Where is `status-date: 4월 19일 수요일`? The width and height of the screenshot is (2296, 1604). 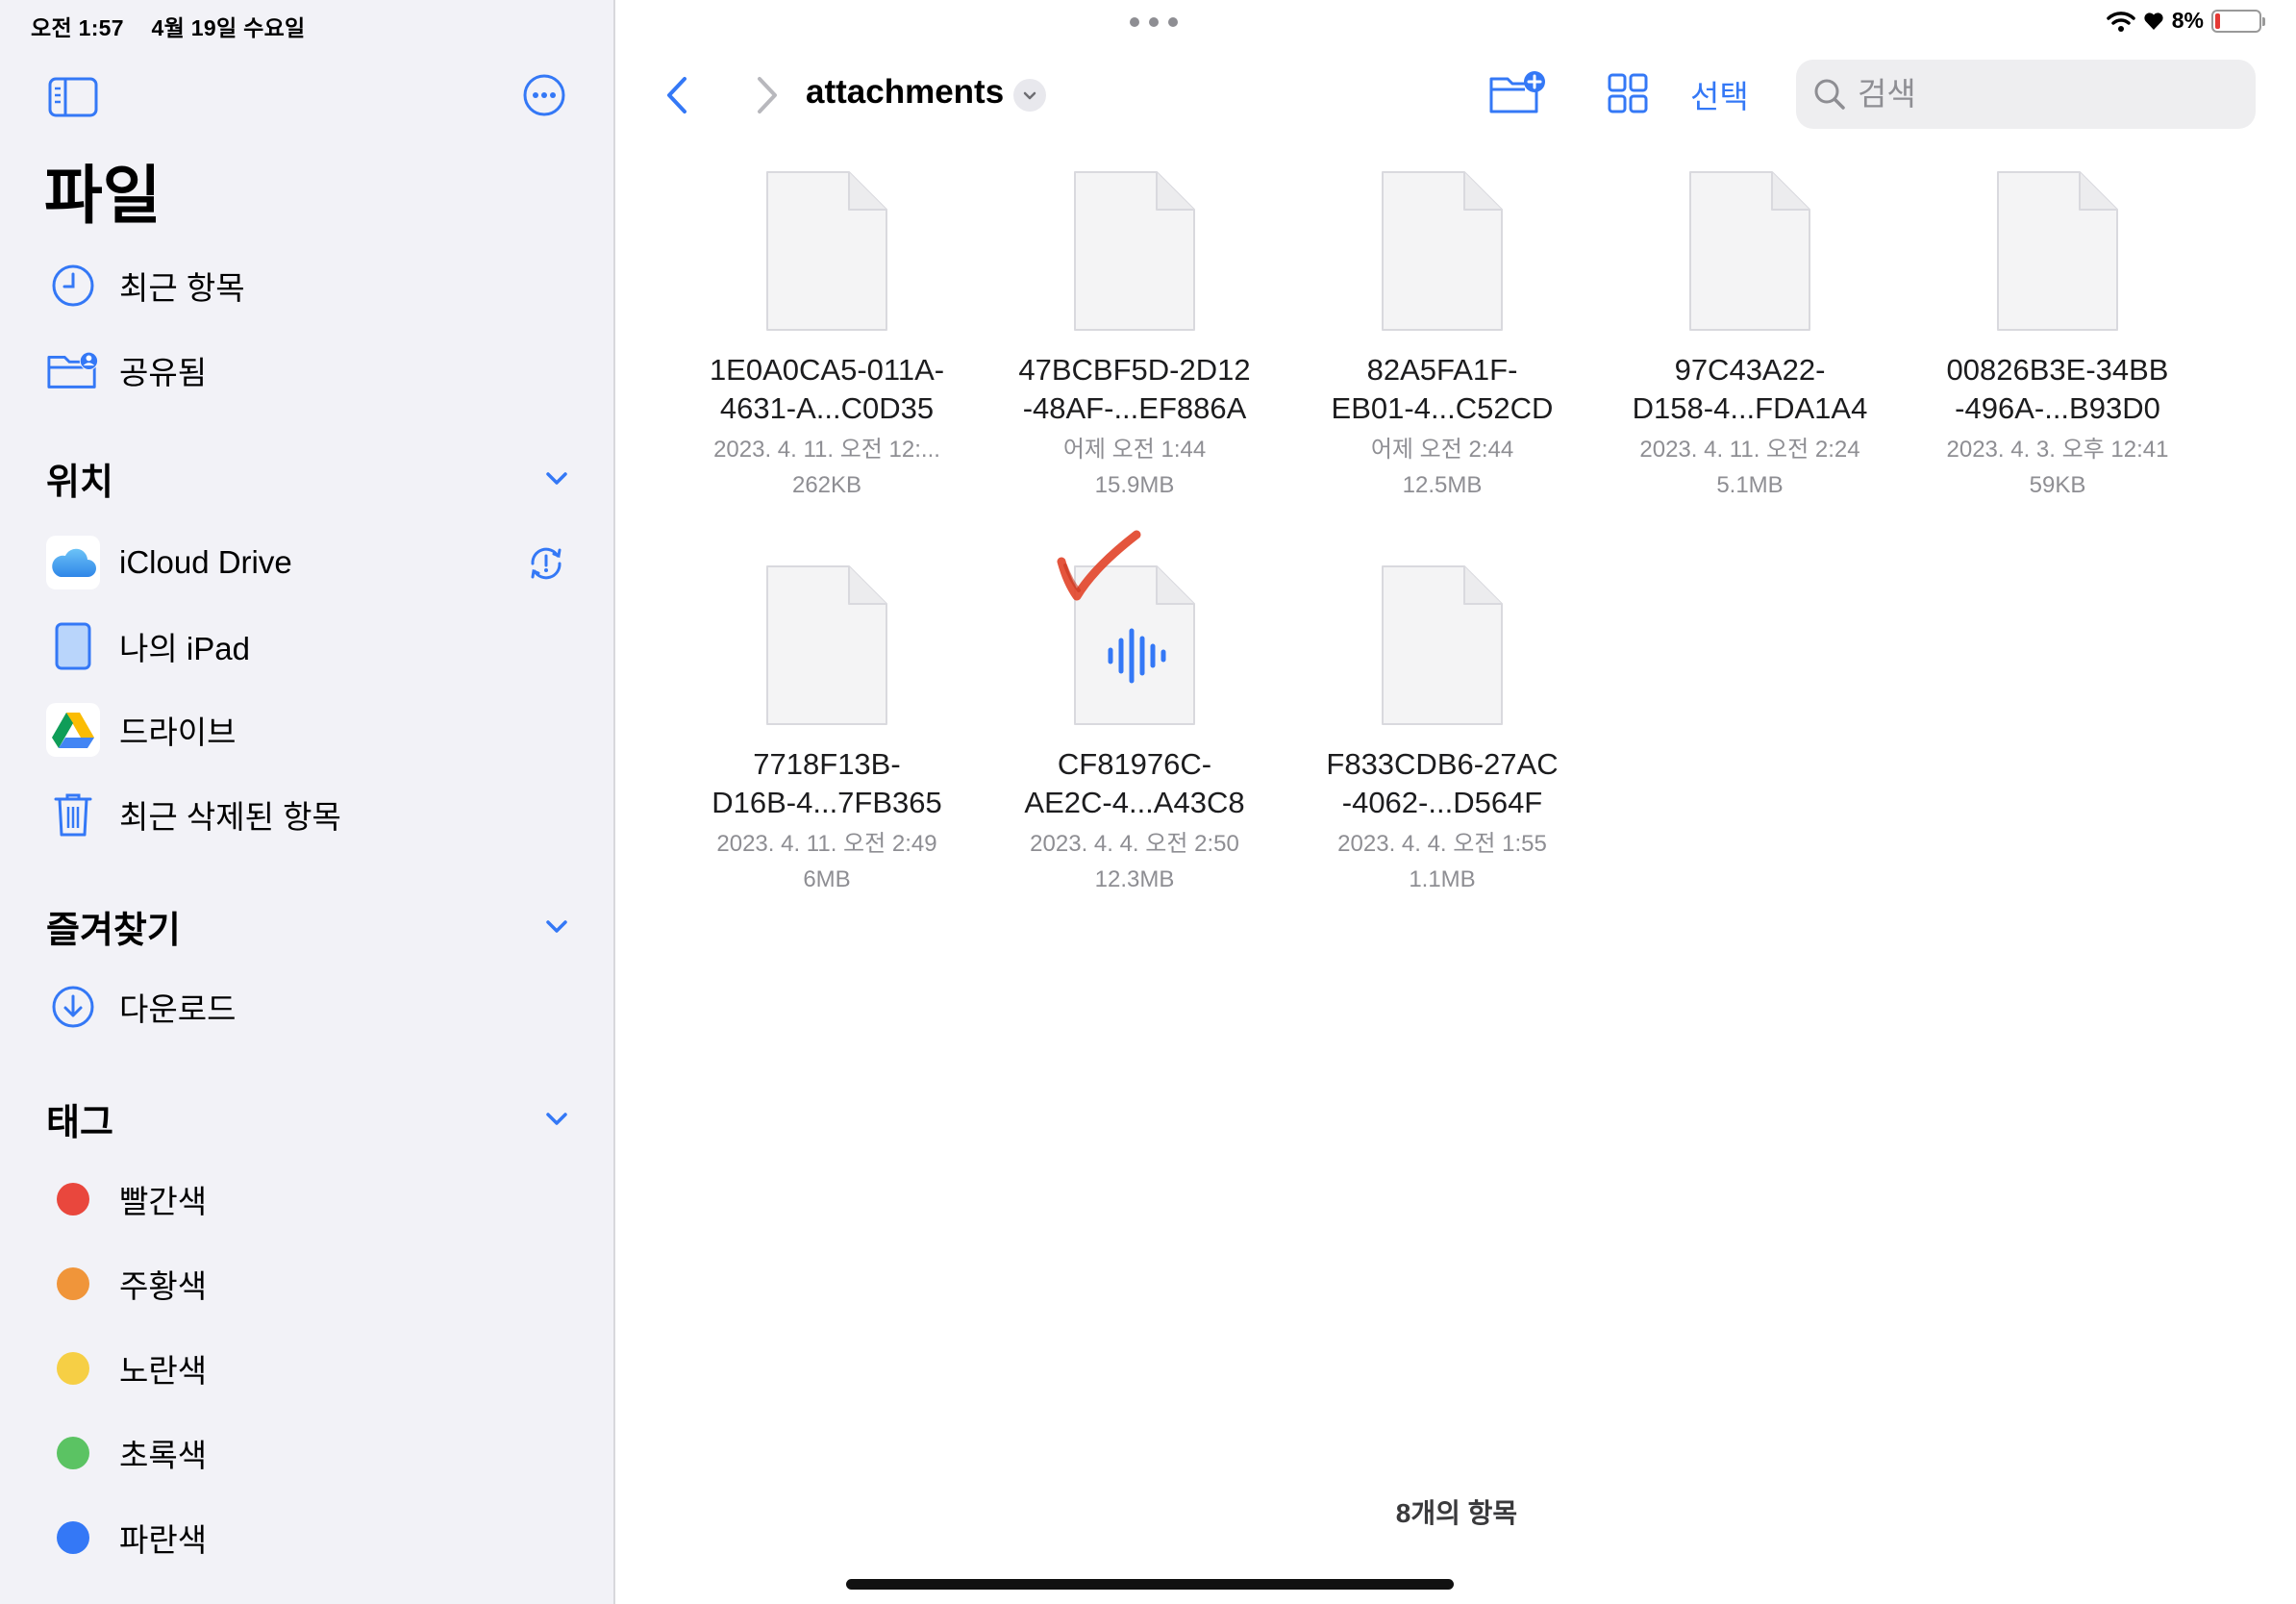
status-date: 4월 19일 수요일 is located at coordinates (228, 27).